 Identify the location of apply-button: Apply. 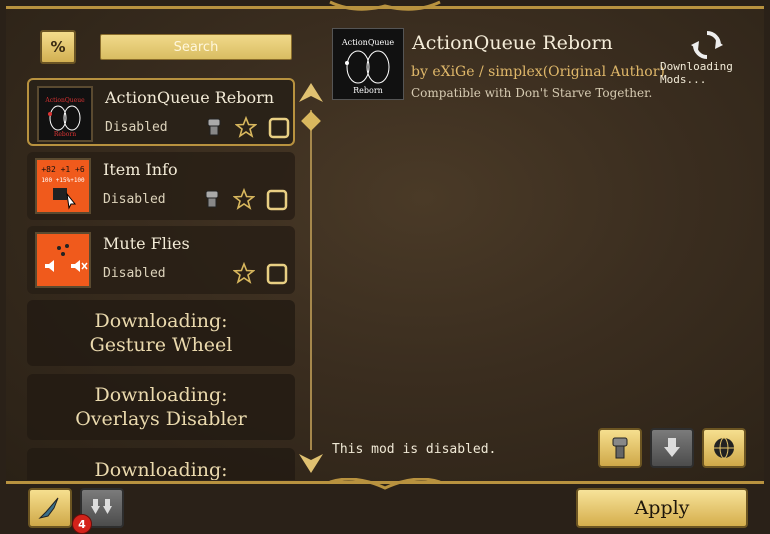
(662, 508).